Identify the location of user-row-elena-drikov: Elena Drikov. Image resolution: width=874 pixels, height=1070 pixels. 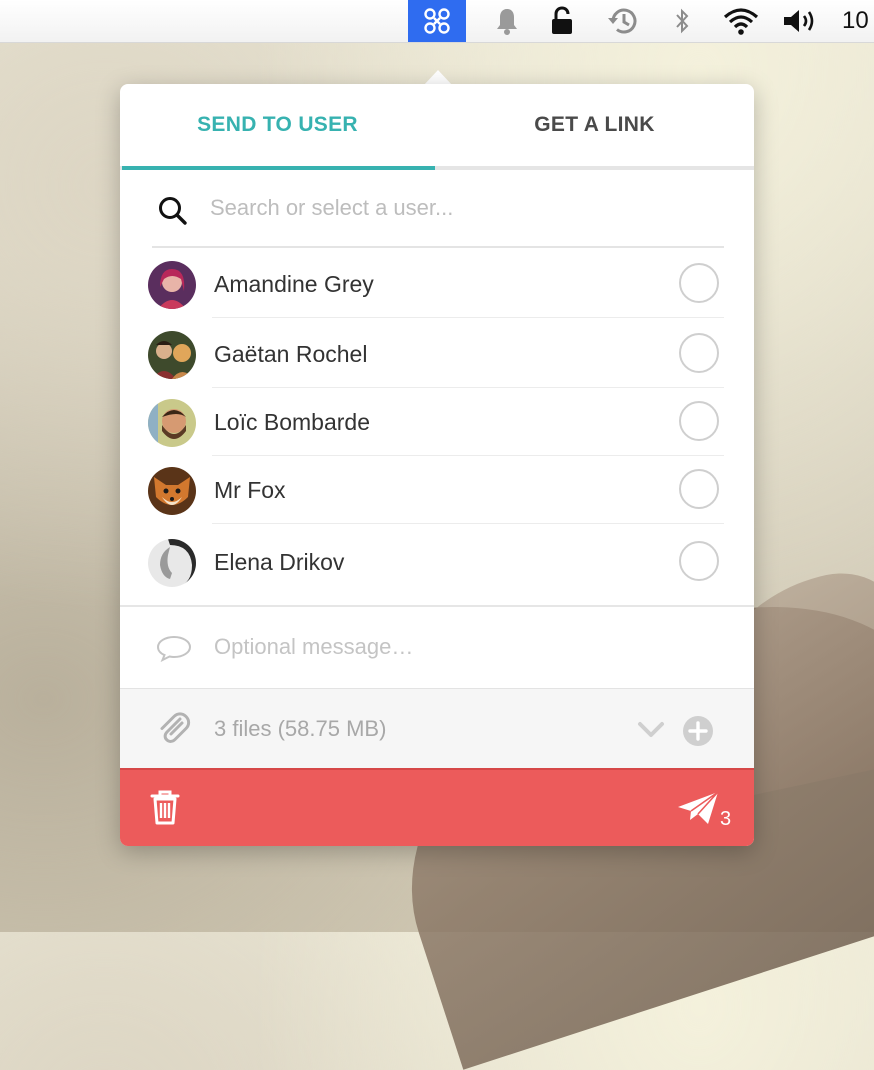
(437, 562).